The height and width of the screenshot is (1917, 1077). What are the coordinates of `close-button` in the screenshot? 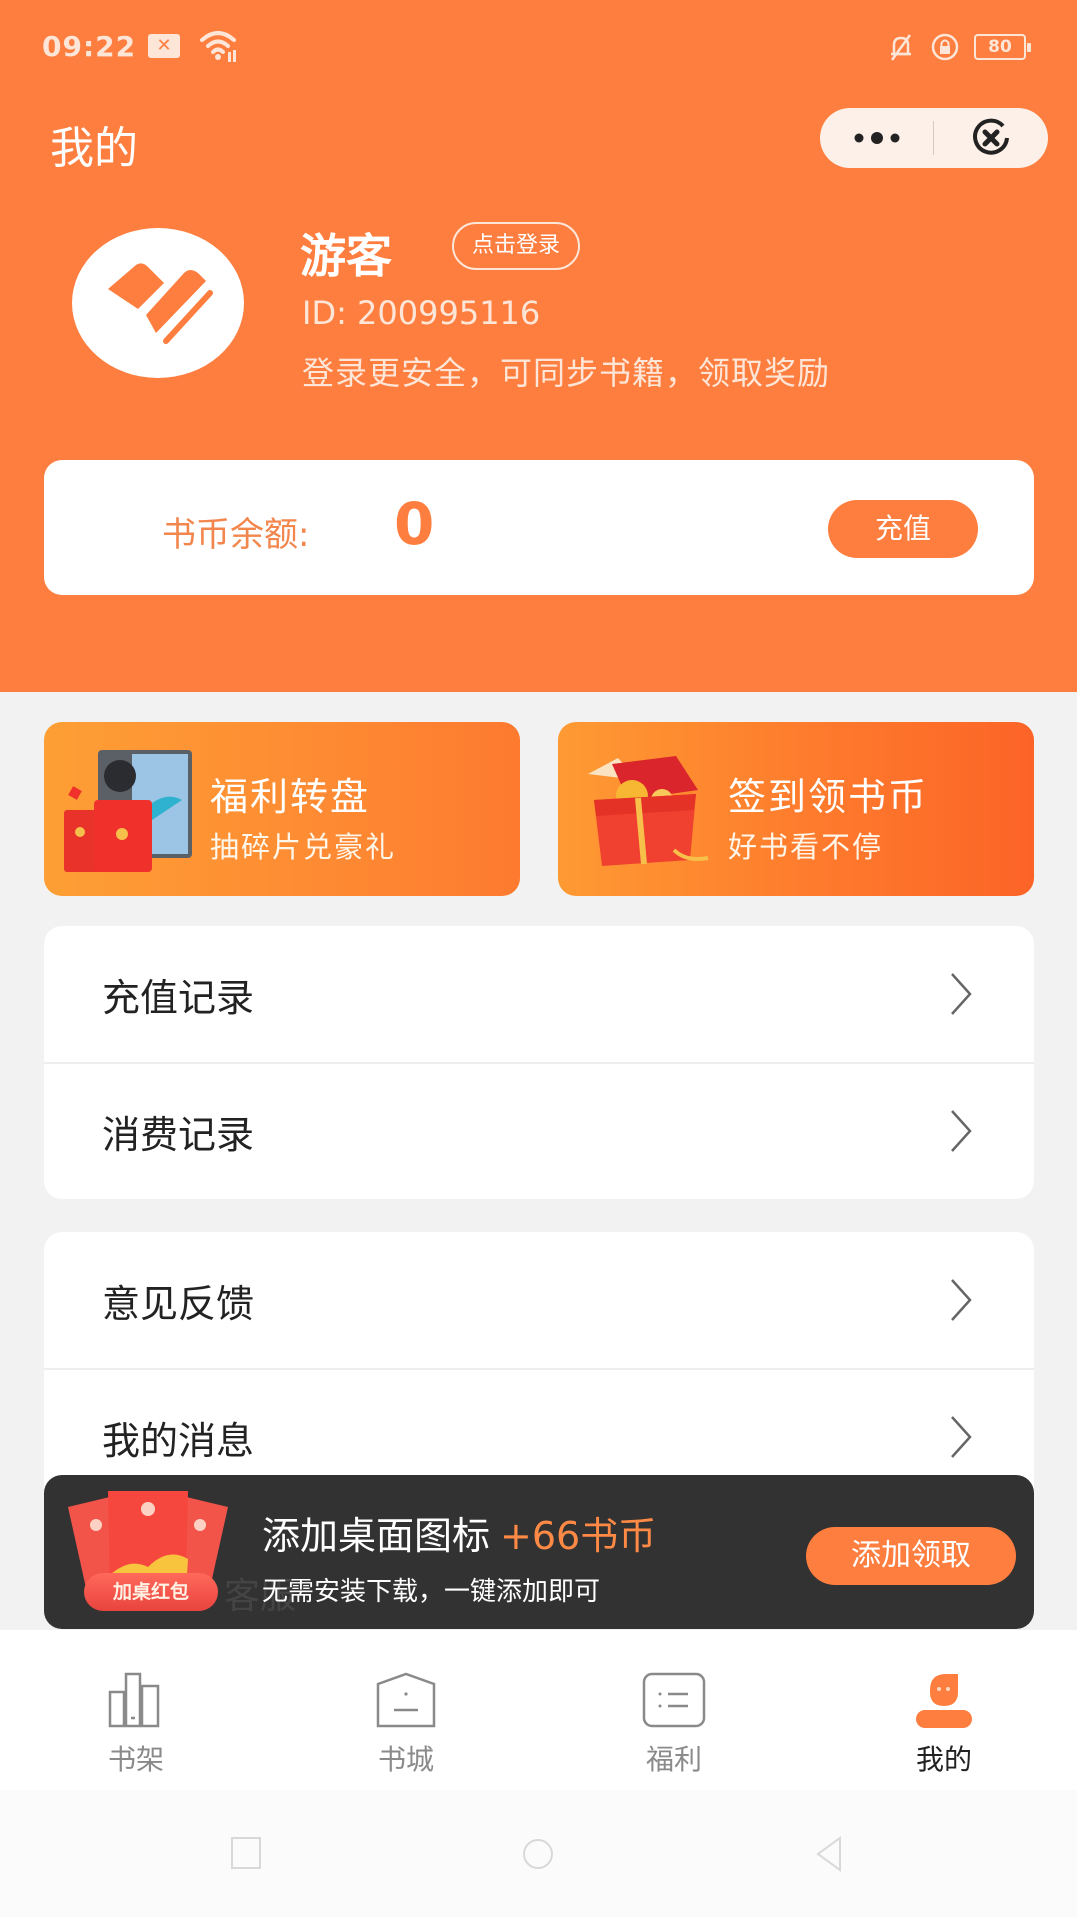 It's located at (990, 138).